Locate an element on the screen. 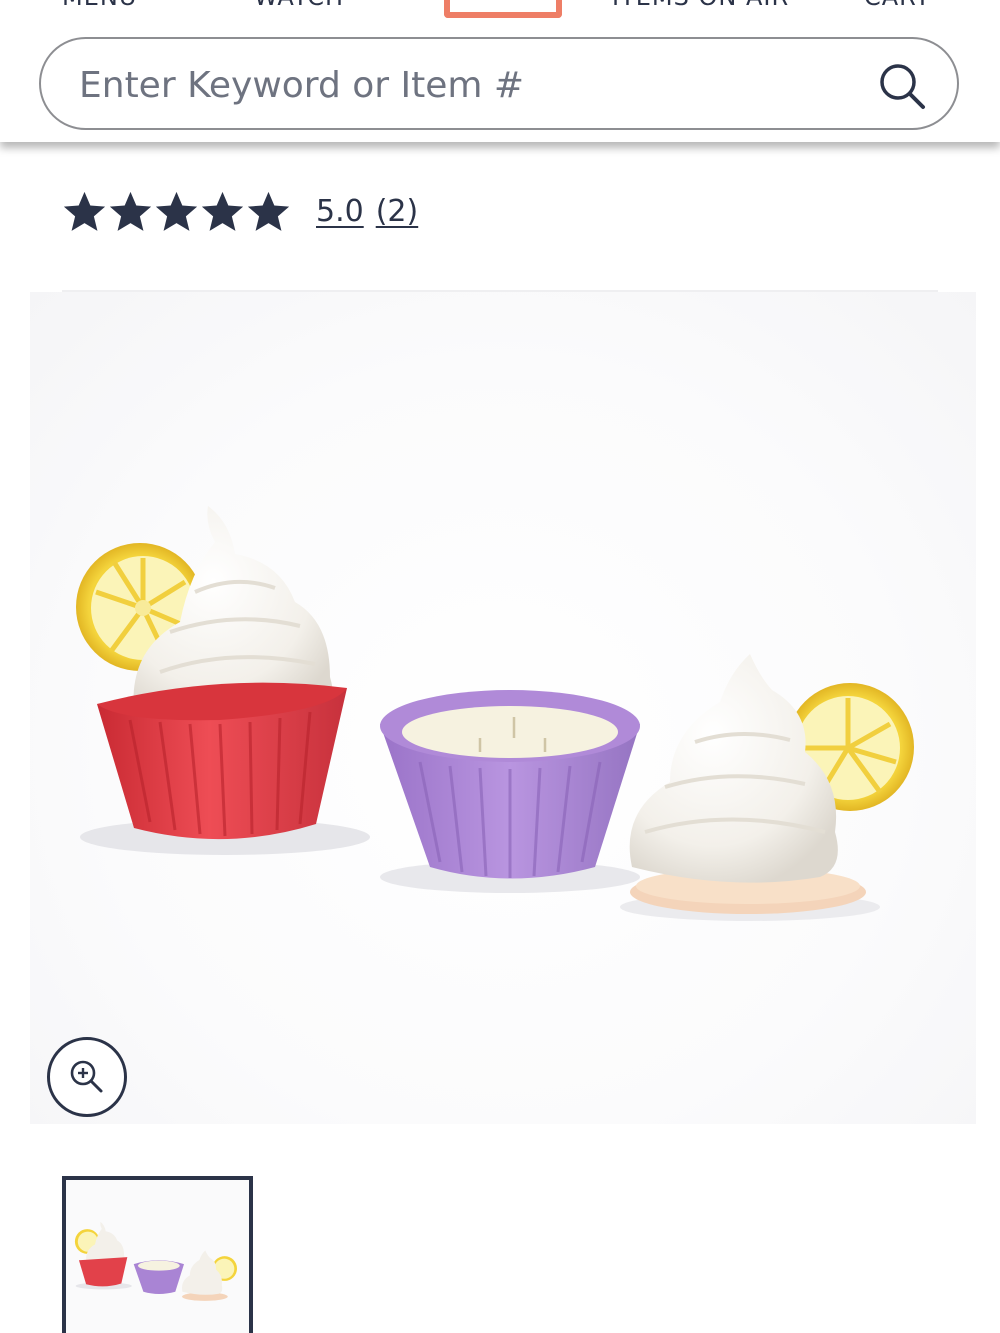 The image size is (1000, 1333). product-thumbnail-selected is located at coordinates (157, 1254).